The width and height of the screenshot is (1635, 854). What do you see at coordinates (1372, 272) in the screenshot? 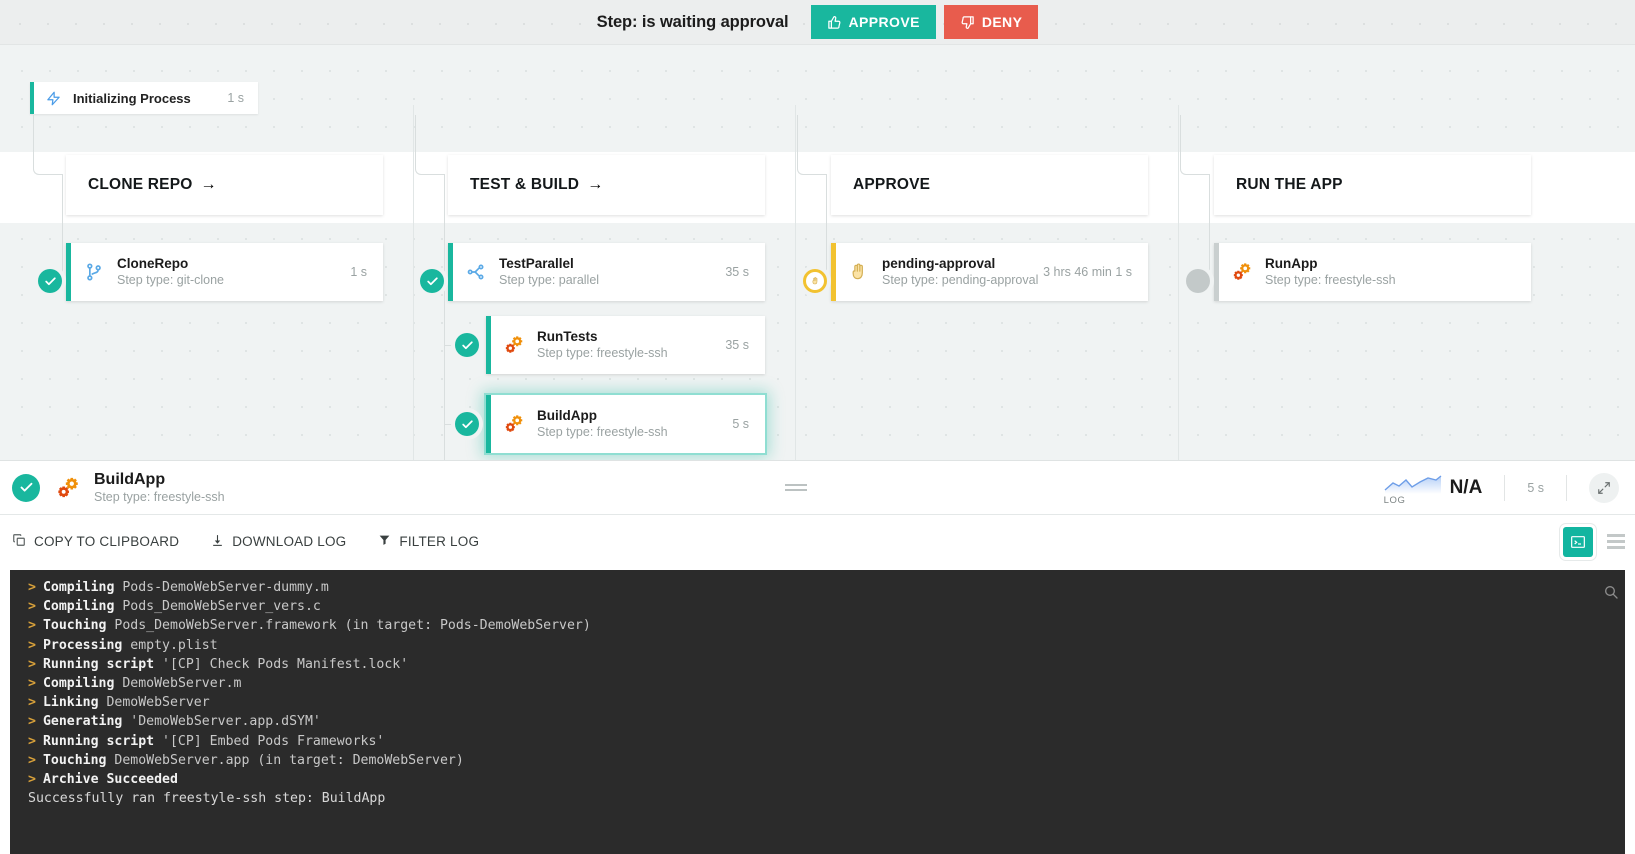
I see `step-card-run-app: RunApp Step type: freestyle-ssh` at bounding box center [1372, 272].